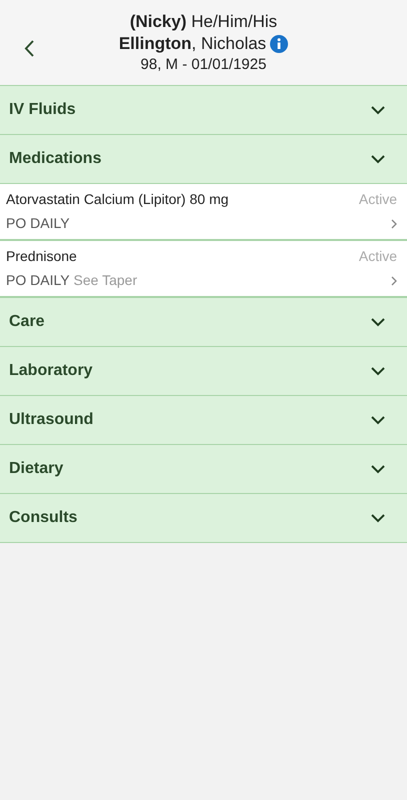  I want to click on section-header: Dietary, so click(203, 469).